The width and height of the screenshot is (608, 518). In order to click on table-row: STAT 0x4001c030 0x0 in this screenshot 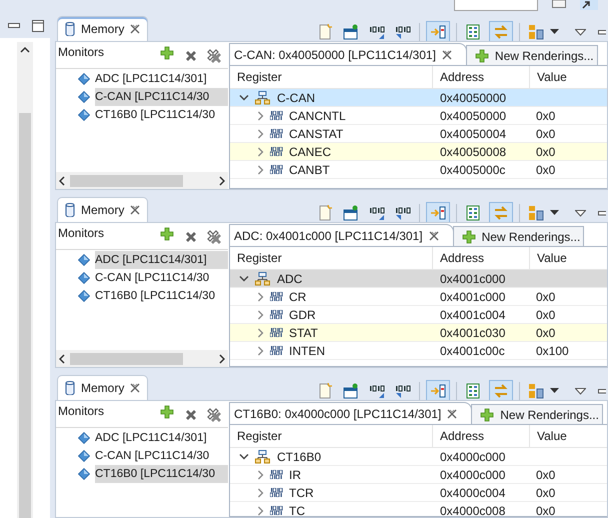, I will do `click(418, 333)`.